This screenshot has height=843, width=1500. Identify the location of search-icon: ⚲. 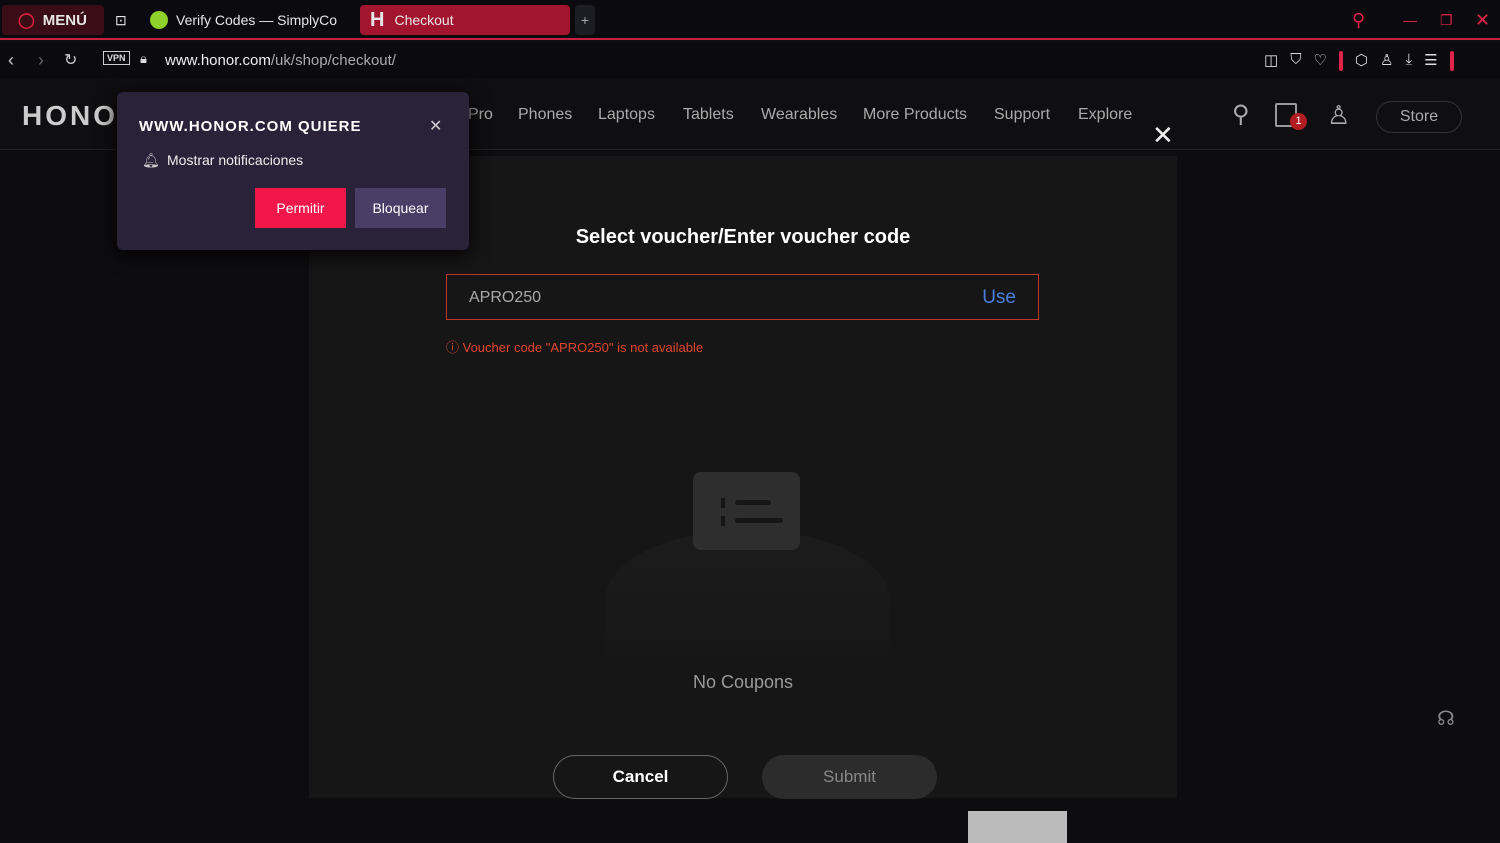
(1241, 114).